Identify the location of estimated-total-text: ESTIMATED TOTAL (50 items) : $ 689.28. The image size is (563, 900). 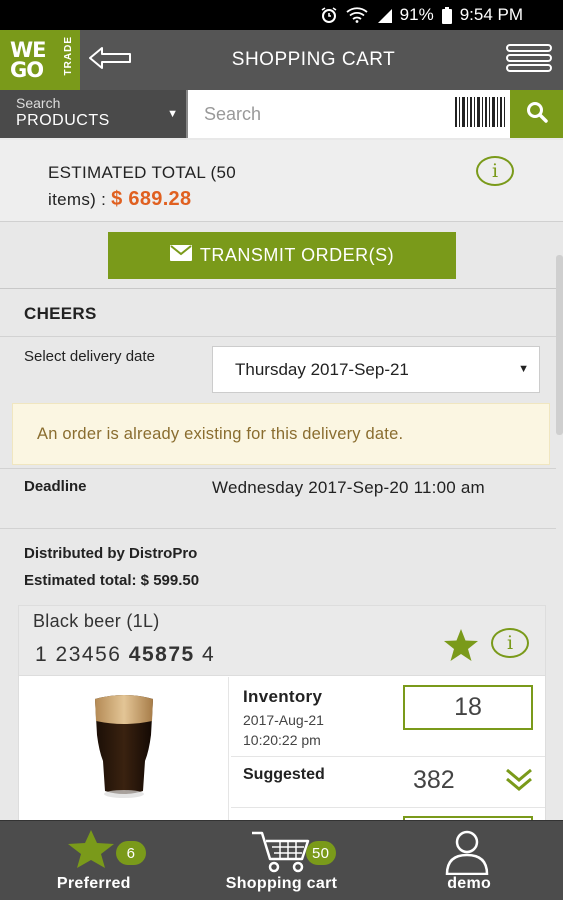
(142, 186).